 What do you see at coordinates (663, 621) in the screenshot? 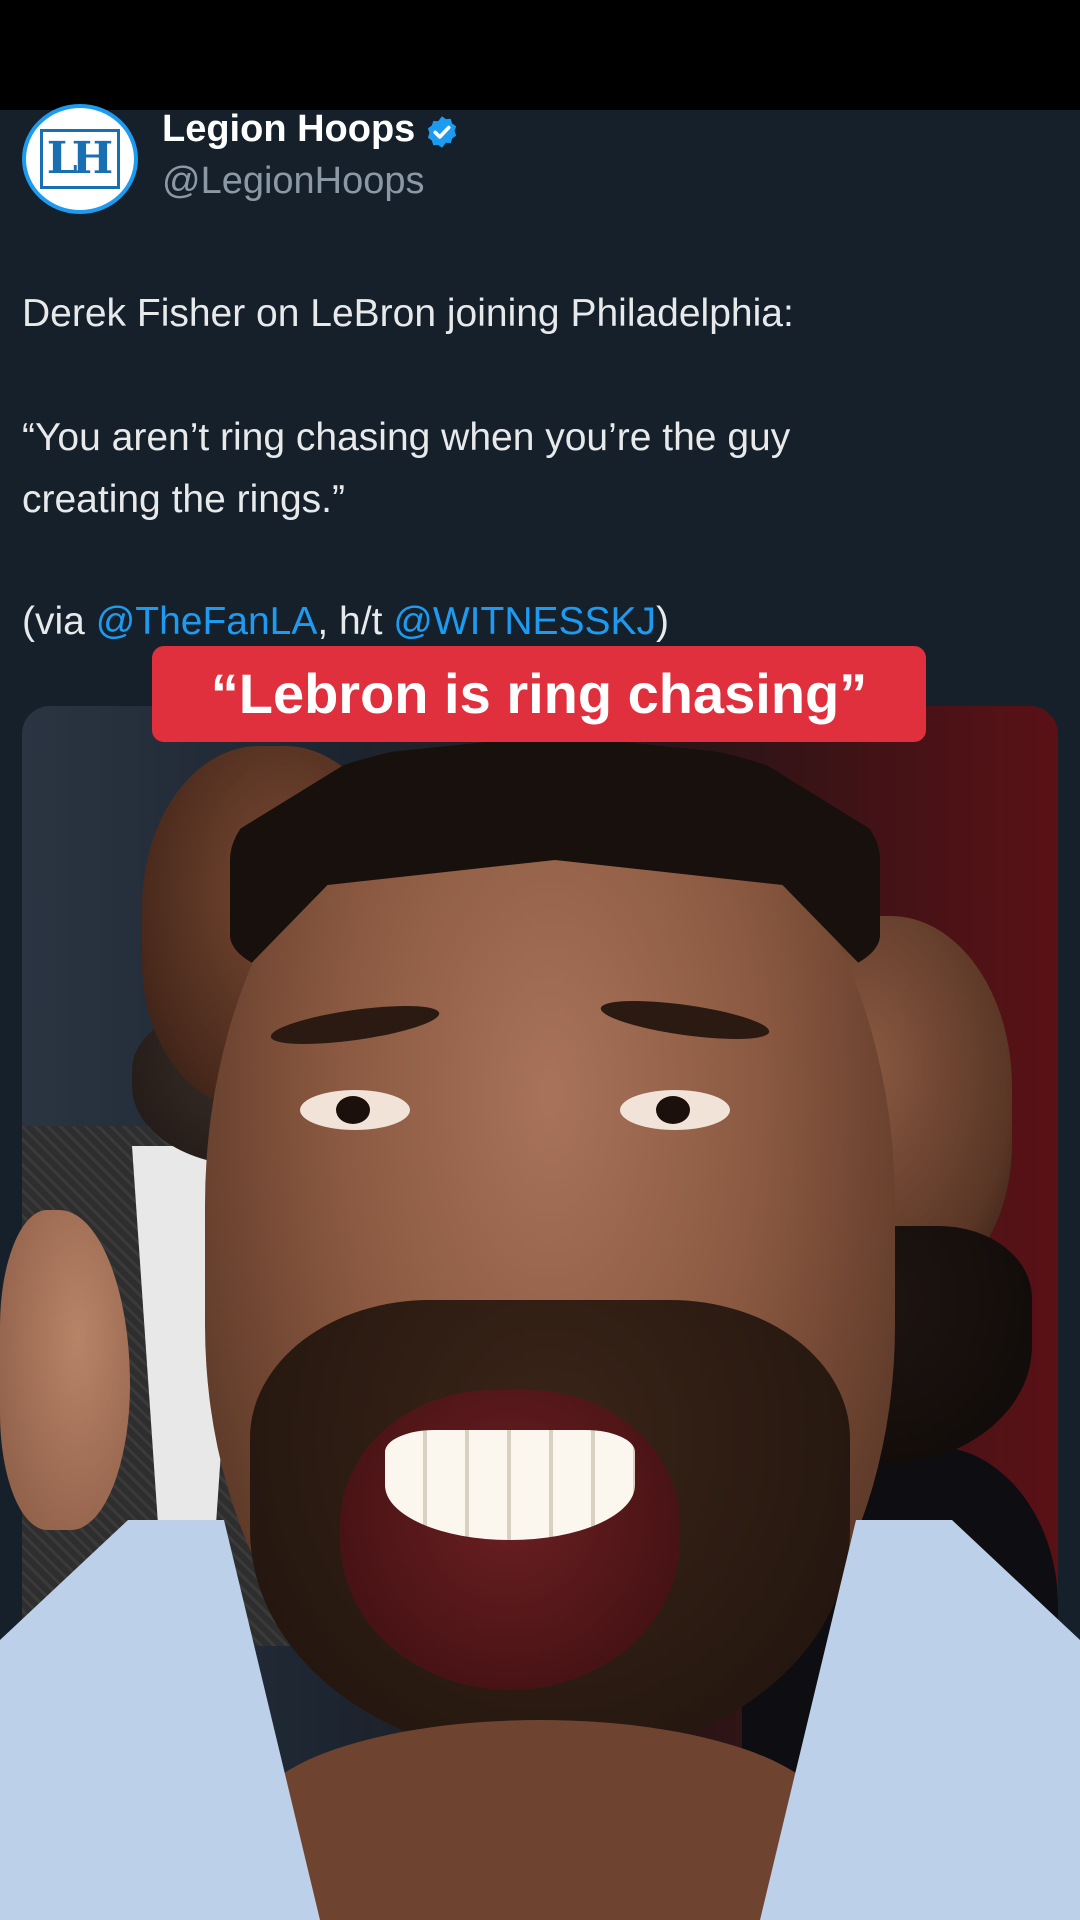
I see `source-suffix: )` at bounding box center [663, 621].